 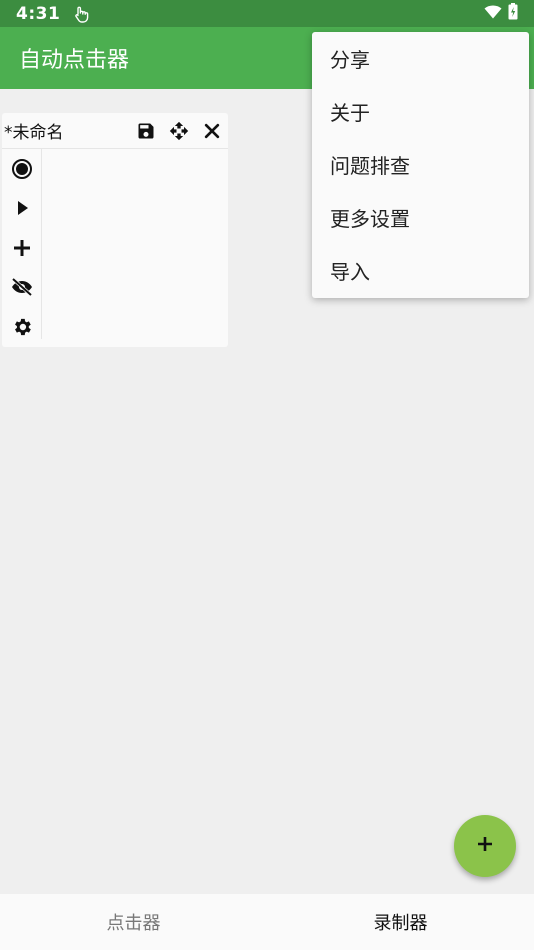 I want to click on close-icon, so click(x=211, y=131).